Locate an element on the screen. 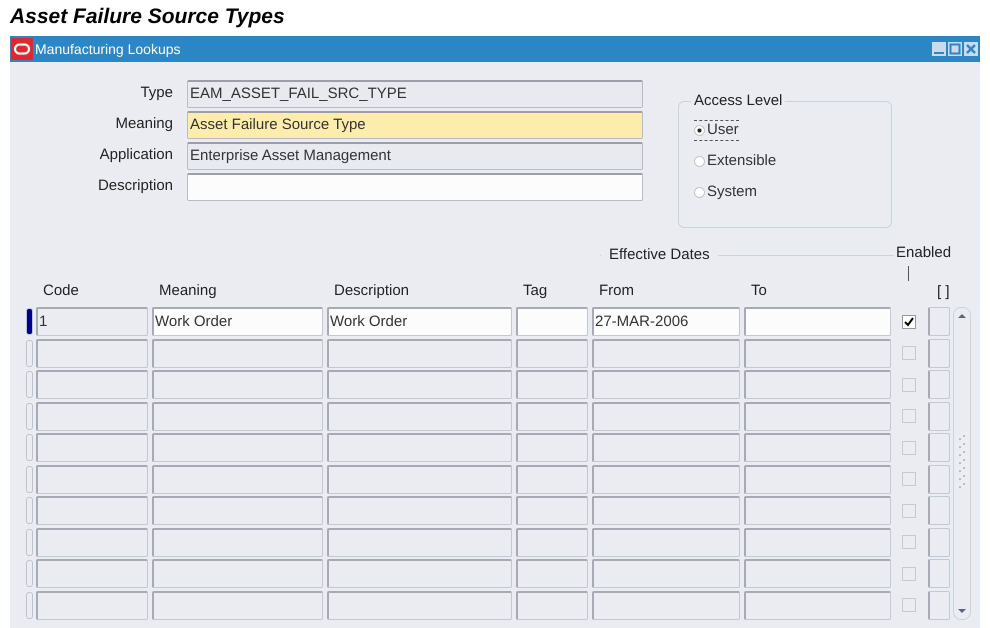 Image resolution: width=990 pixels, height=628 pixels. minimize-icon is located at coordinates (939, 49).